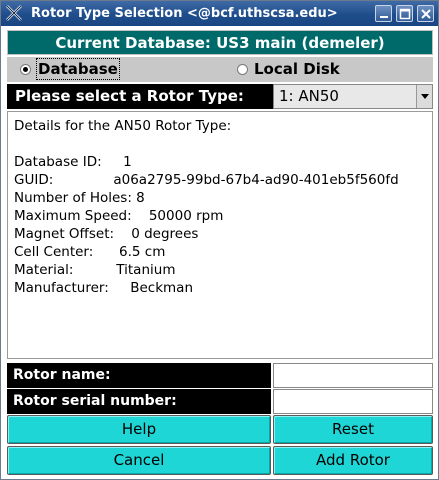 This screenshot has height=480, width=439. Describe the element at coordinates (119, 216) in the screenshot. I see `detail-line: Maximum Speed: 50000 rpm` at that location.